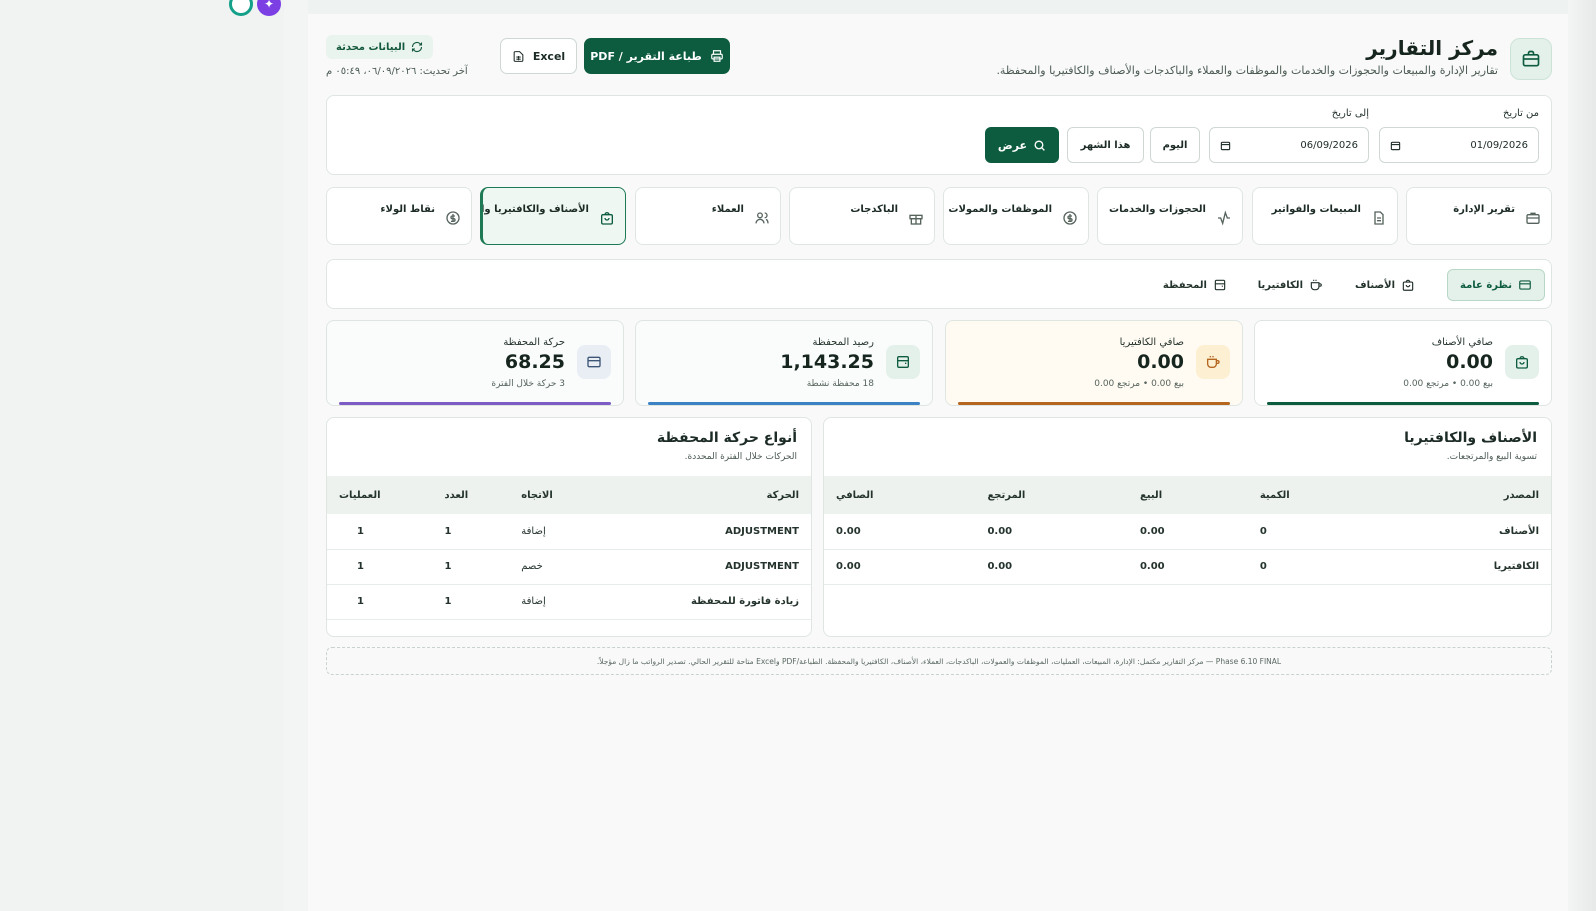 This screenshot has height=911, width=1596. What do you see at coordinates (1520, 113) in the screenshot?
I see `from-date-label: من تاريخ` at bounding box center [1520, 113].